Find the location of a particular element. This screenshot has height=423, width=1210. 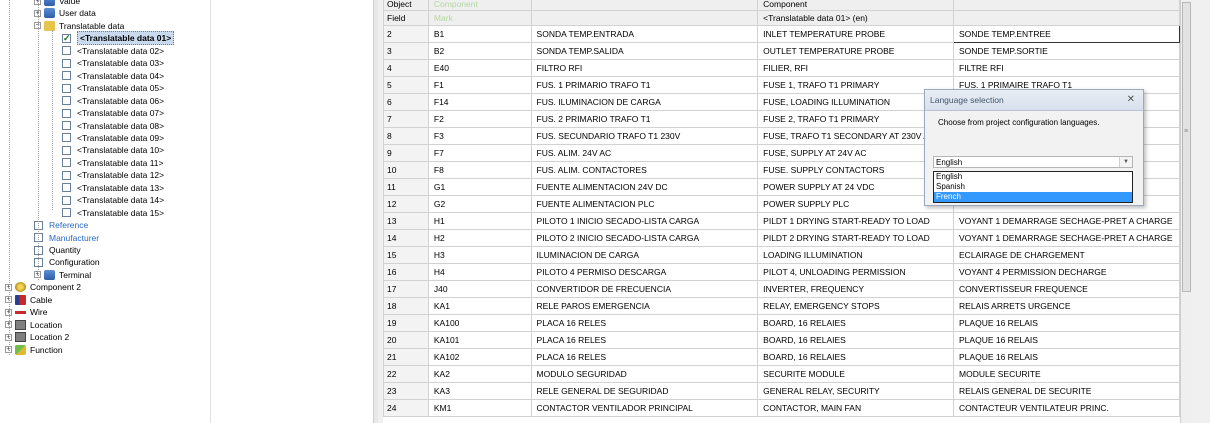

tree-node: + Function is located at coordinates (34, 350).